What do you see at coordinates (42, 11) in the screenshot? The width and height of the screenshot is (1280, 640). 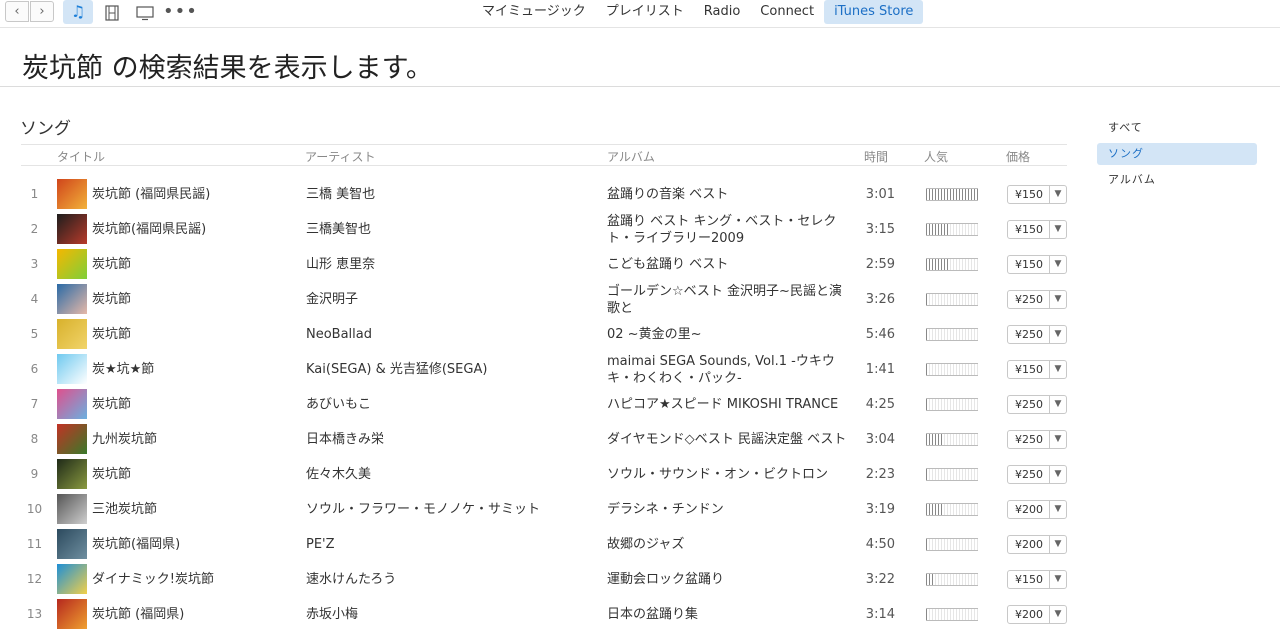 I see `forward-button: ›` at bounding box center [42, 11].